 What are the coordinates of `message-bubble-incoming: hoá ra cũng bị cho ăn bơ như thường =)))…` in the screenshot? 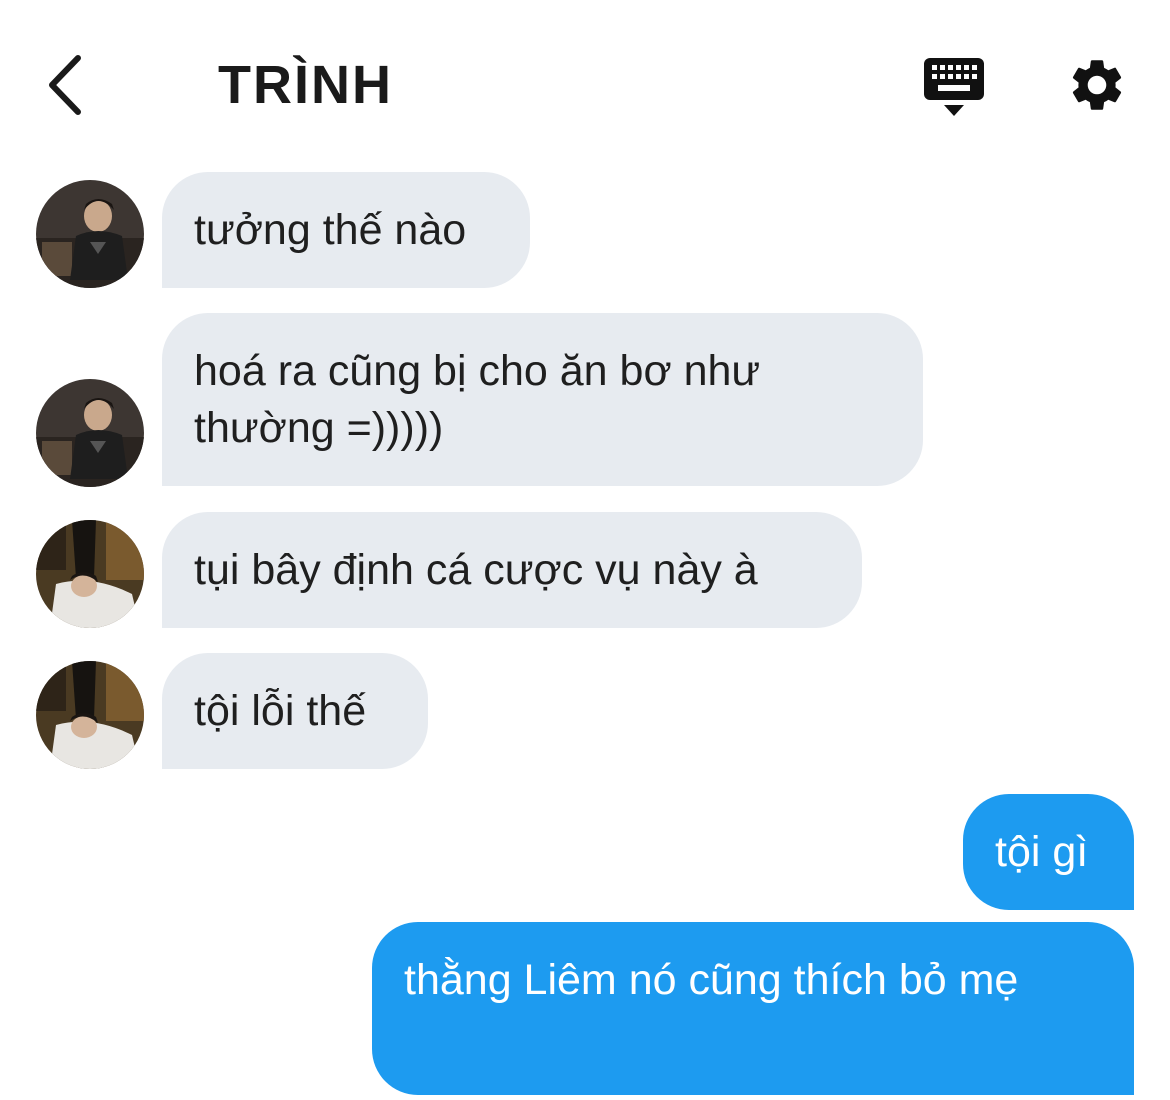 It's located at (542, 399).